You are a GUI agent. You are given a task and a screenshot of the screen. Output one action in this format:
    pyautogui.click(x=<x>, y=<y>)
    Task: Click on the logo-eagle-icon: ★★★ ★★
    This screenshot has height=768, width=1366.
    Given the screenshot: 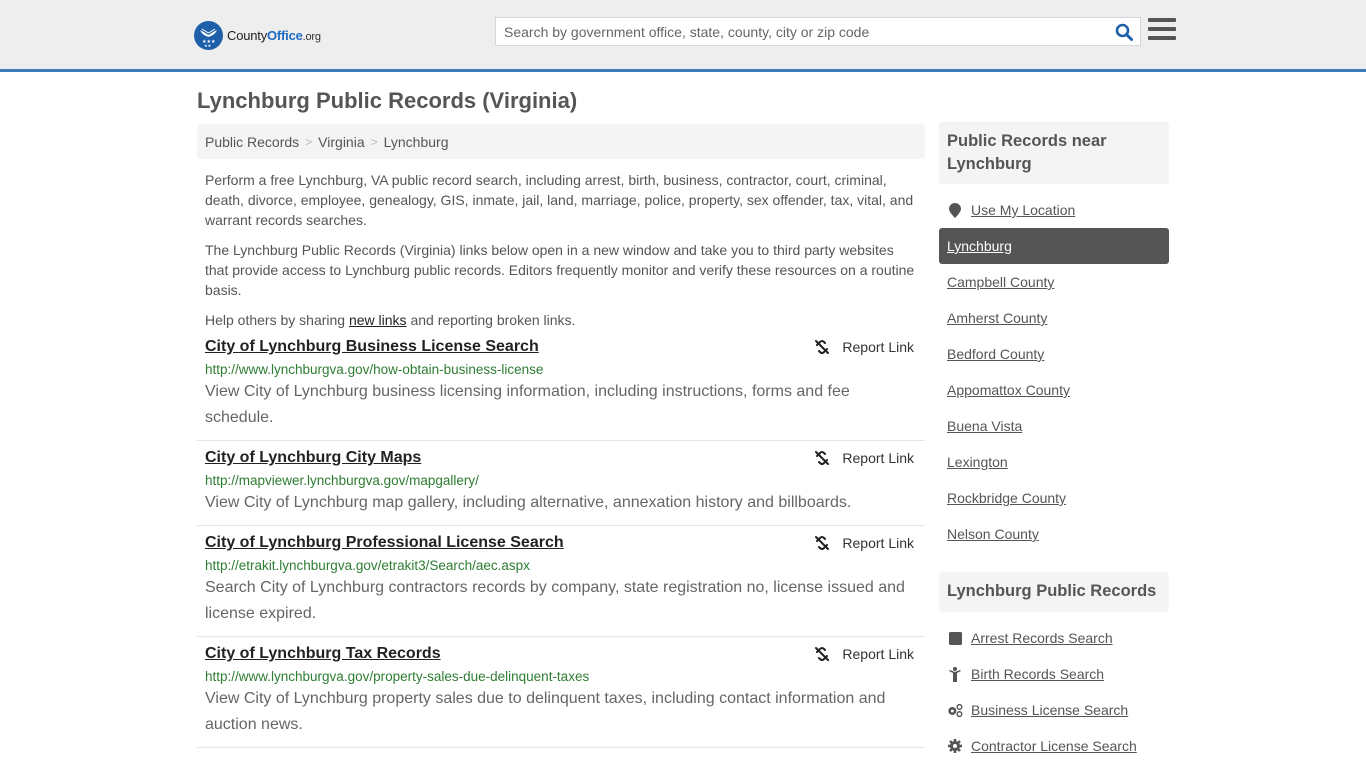 What is the action you would take?
    pyautogui.click(x=208, y=35)
    